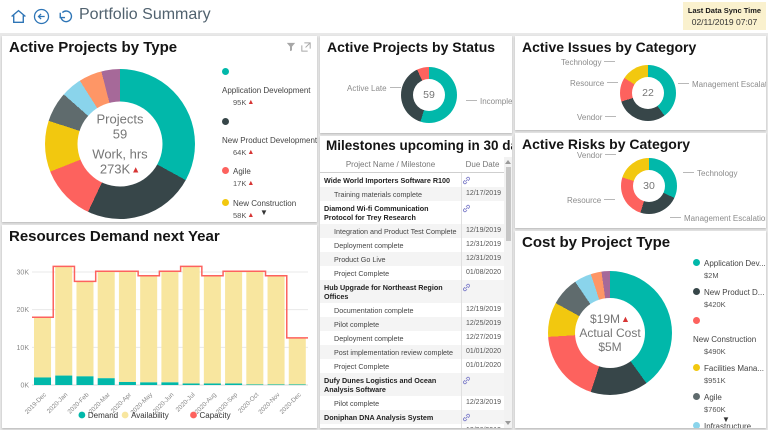 The width and height of the screenshot is (768, 430). I want to click on projects-by-status-donut: 59, so click(429, 95).